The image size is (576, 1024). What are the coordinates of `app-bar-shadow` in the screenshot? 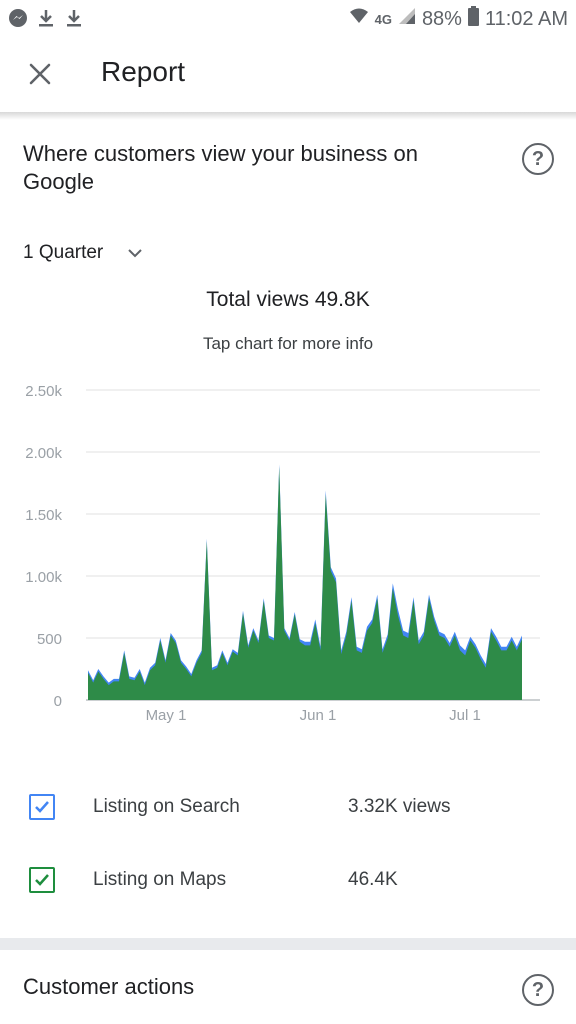 It's located at (288, 116).